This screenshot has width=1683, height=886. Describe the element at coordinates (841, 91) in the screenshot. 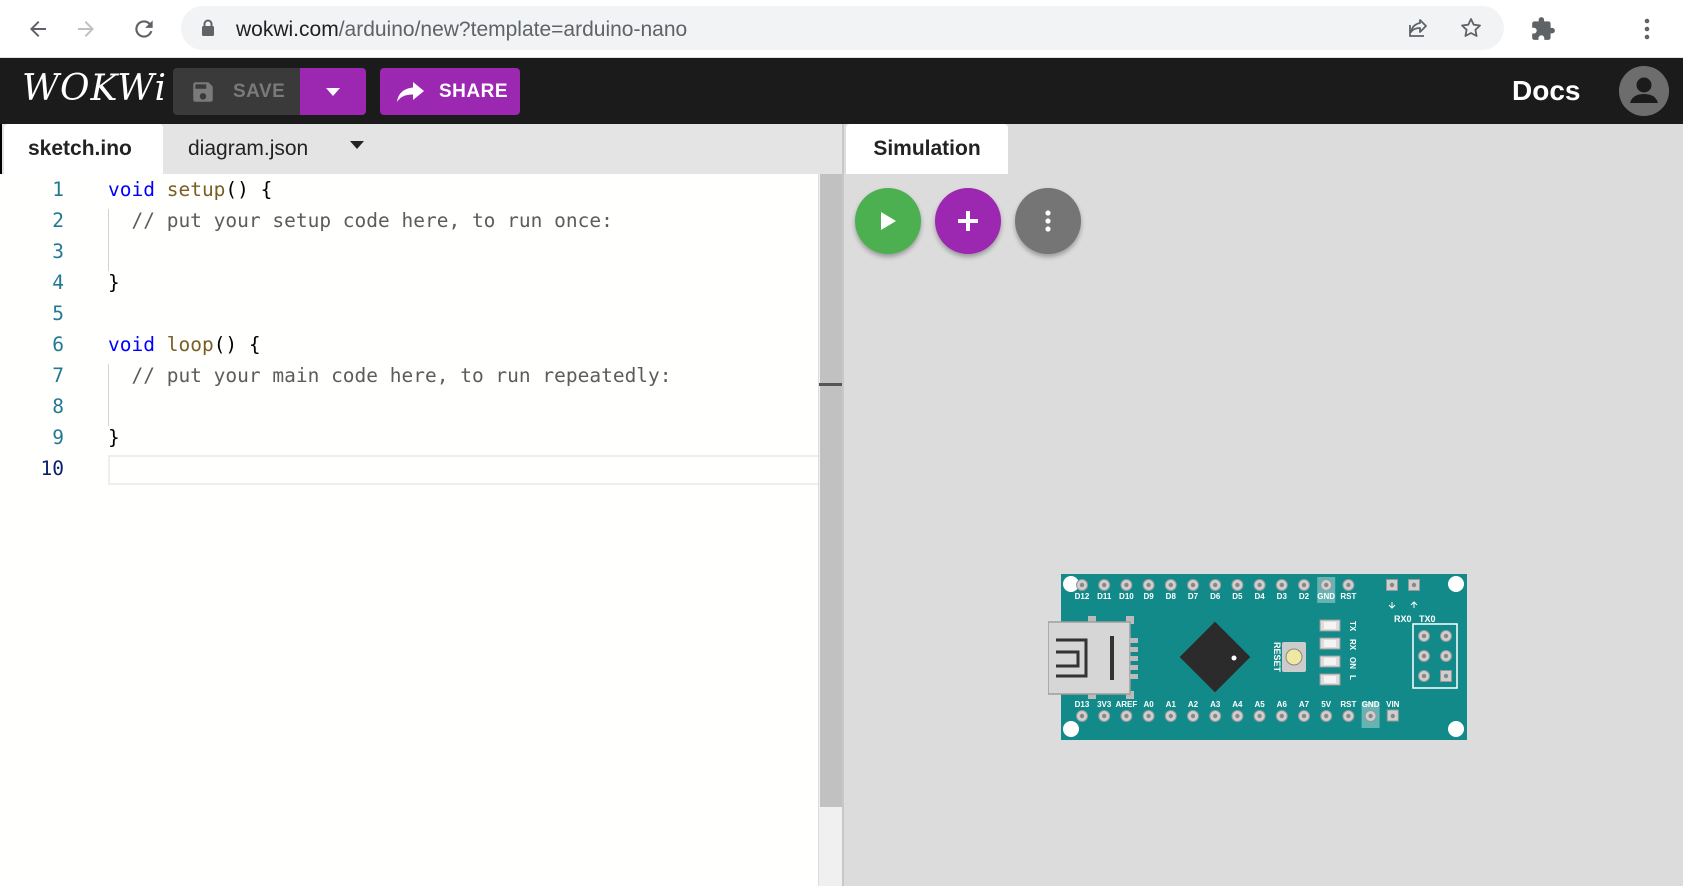

I see `app-header: WOKWi SAVE SHARE Docs` at that location.